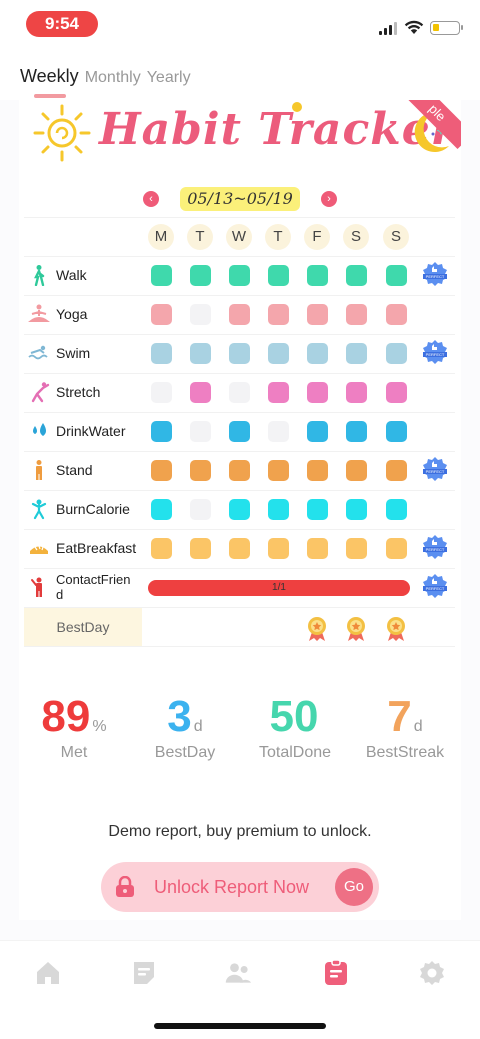 The image size is (480, 1039). I want to click on habit-name: BurnCalorie, so click(93, 509).